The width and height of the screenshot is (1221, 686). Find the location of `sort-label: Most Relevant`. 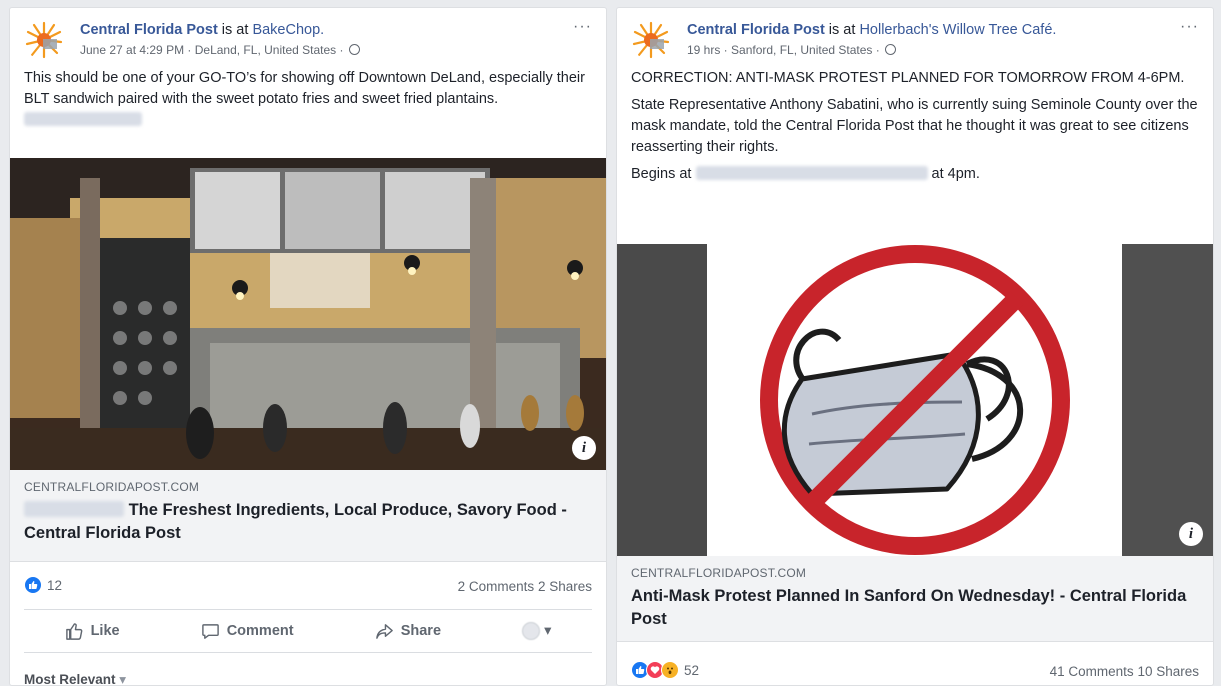

sort-label: Most Relevant is located at coordinates (70, 679).